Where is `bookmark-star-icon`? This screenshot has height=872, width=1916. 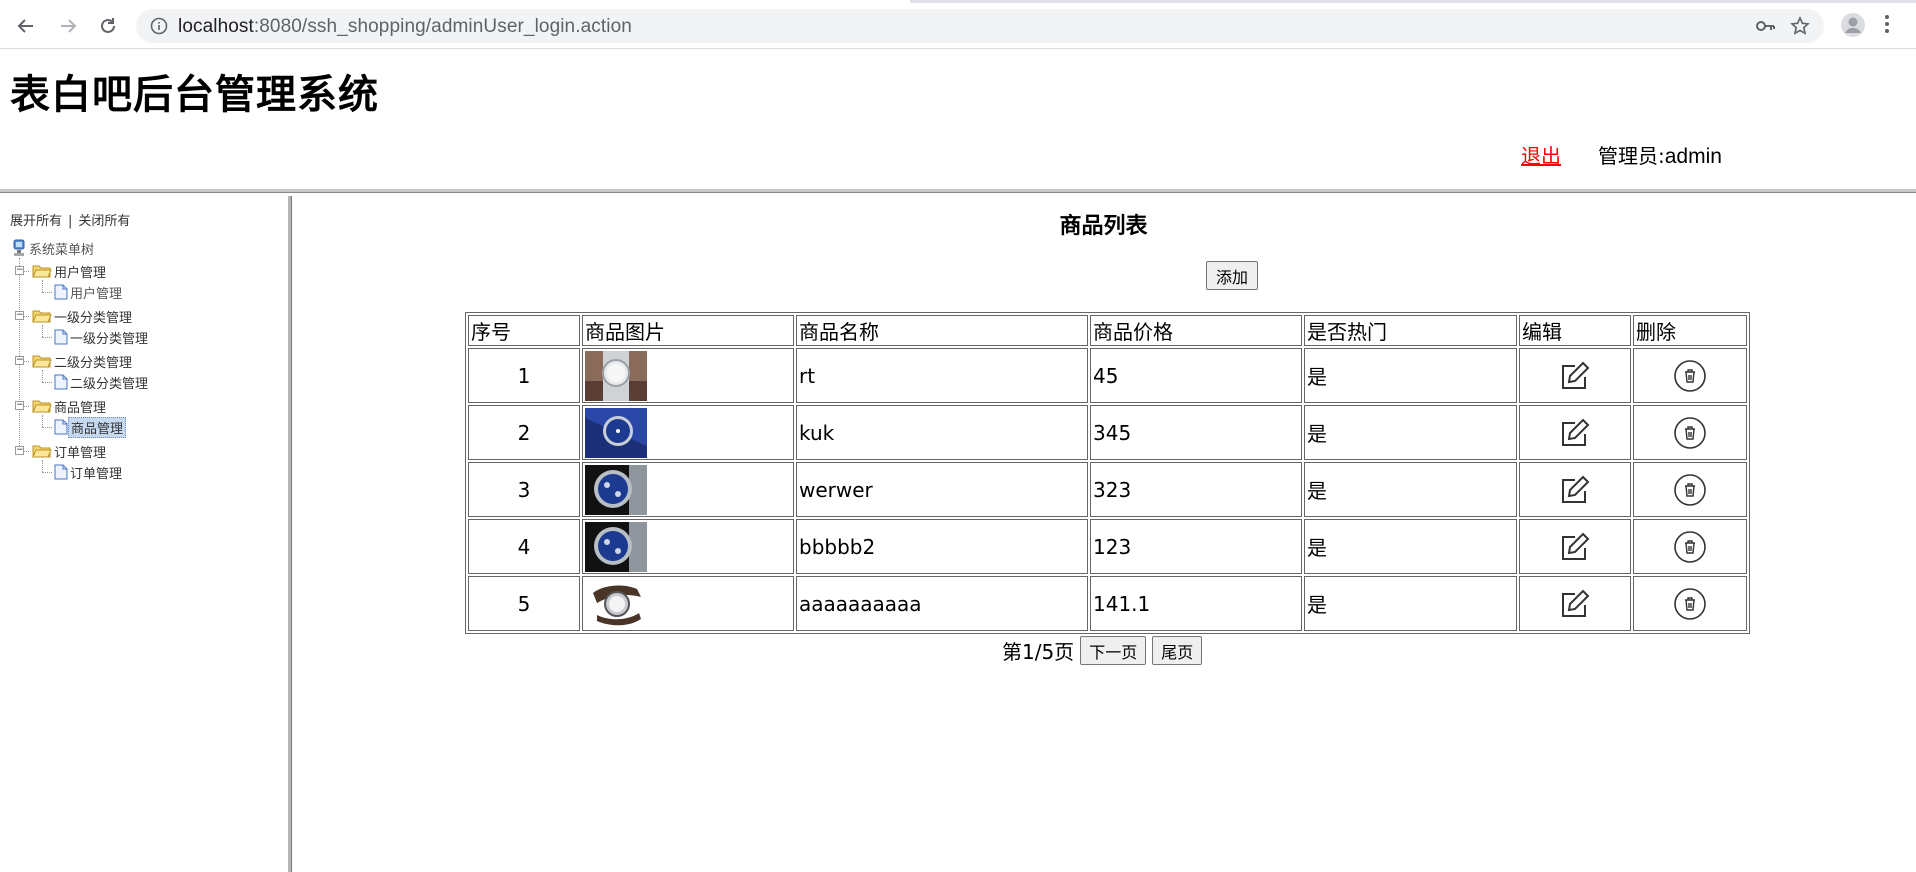 bookmark-star-icon is located at coordinates (1800, 26).